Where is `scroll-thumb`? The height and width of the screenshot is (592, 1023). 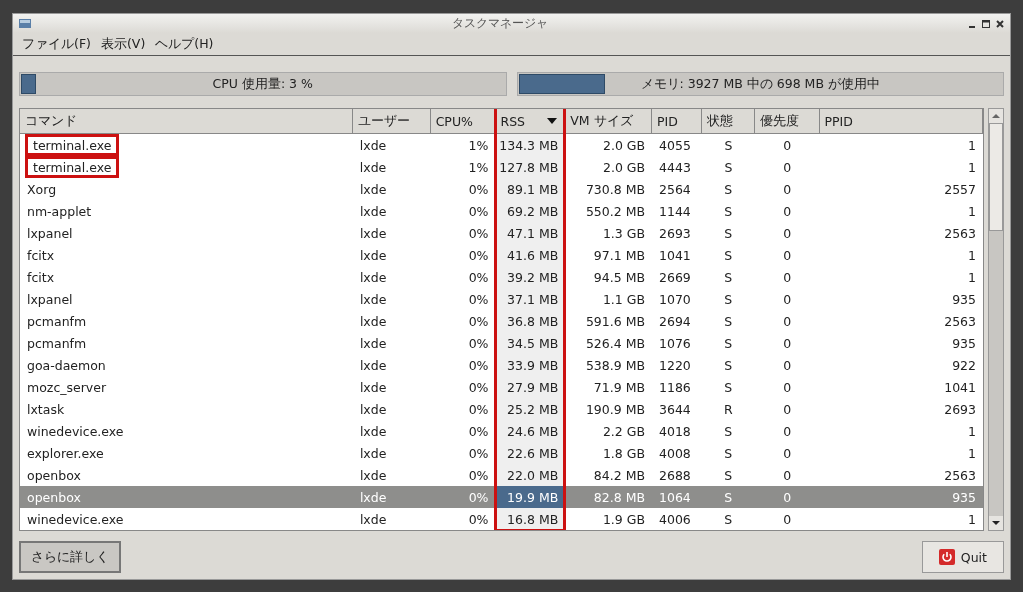 scroll-thumb is located at coordinates (996, 177).